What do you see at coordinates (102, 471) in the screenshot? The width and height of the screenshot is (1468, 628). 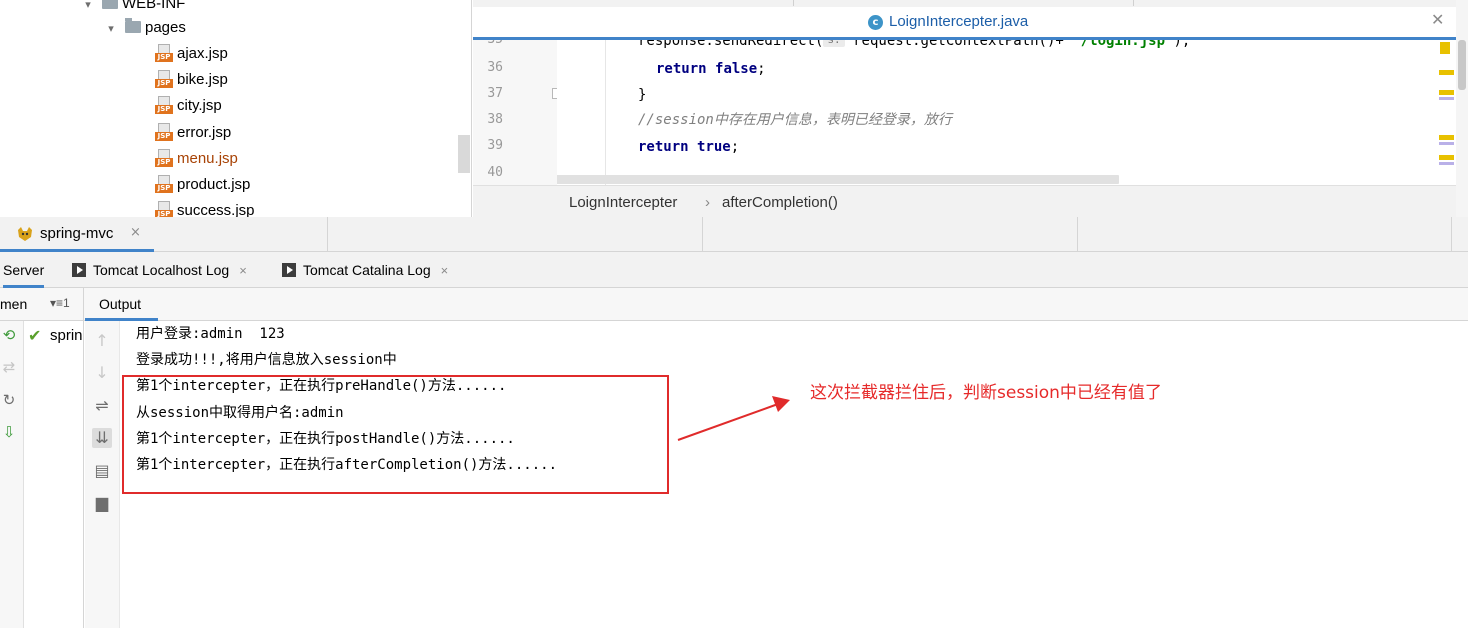 I see `print-icon: ▤` at bounding box center [102, 471].